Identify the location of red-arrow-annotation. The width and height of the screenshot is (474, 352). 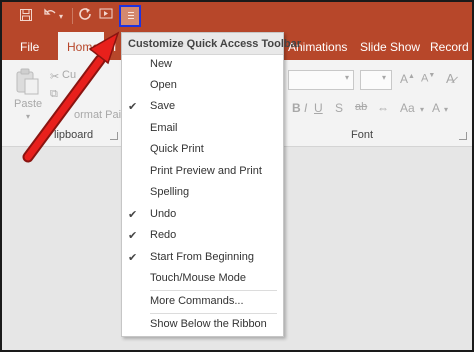
(71, 97).